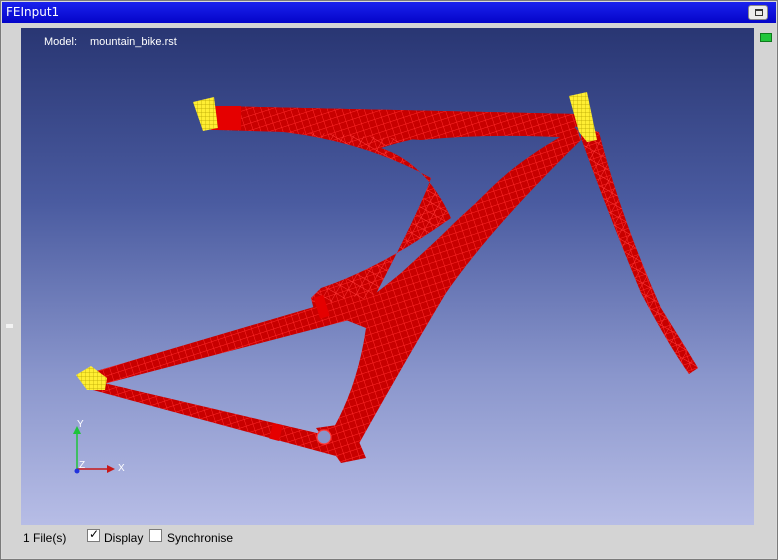  Describe the element at coordinates (45, 538) in the screenshot. I see `file-count: 1 File(s)` at that location.